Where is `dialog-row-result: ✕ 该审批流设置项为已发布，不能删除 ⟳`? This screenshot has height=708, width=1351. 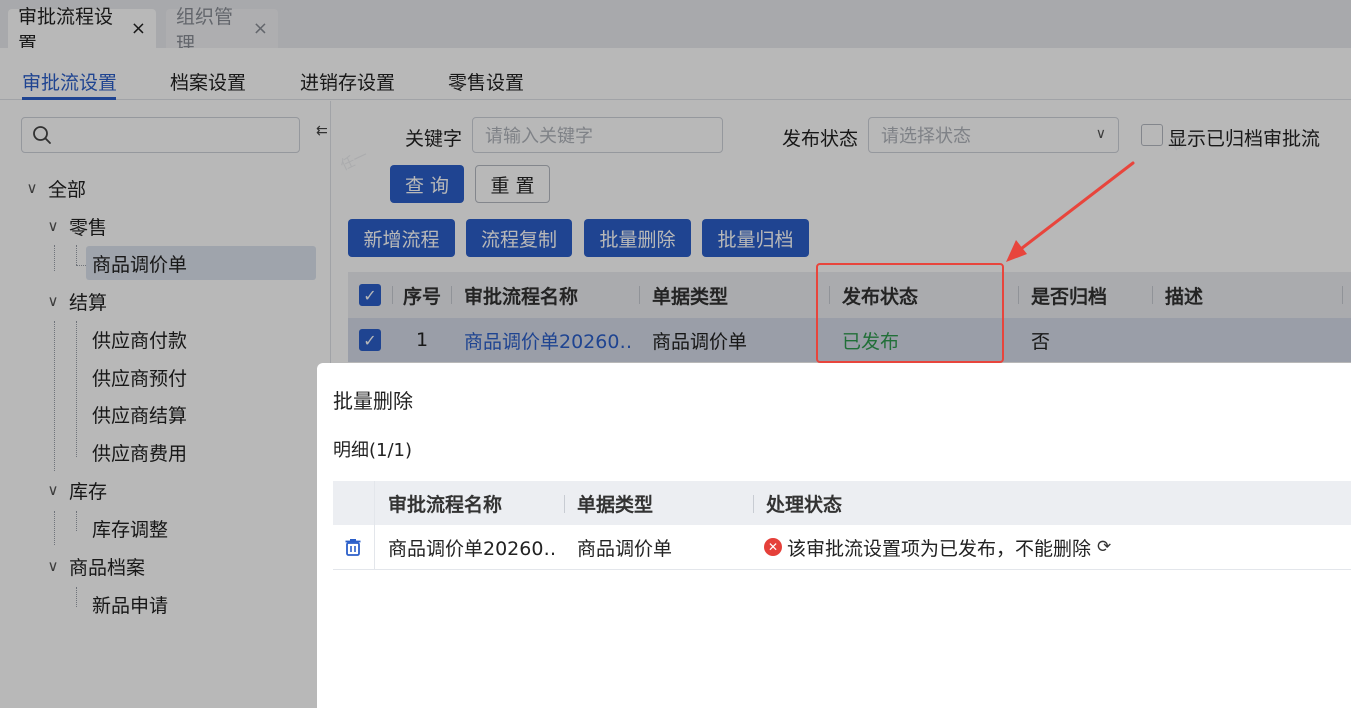 dialog-row-result: ✕ 该审批流设置项为已发布，不能删除 ⟳ is located at coordinates (937, 547).